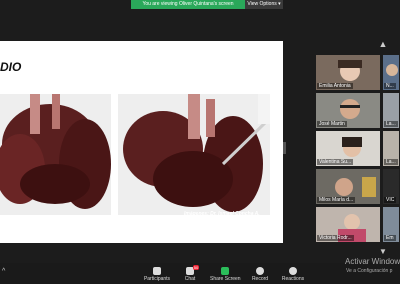  Describe the element at coordinates (225, 271) in the screenshot. I see `share-screen-icon` at that location.